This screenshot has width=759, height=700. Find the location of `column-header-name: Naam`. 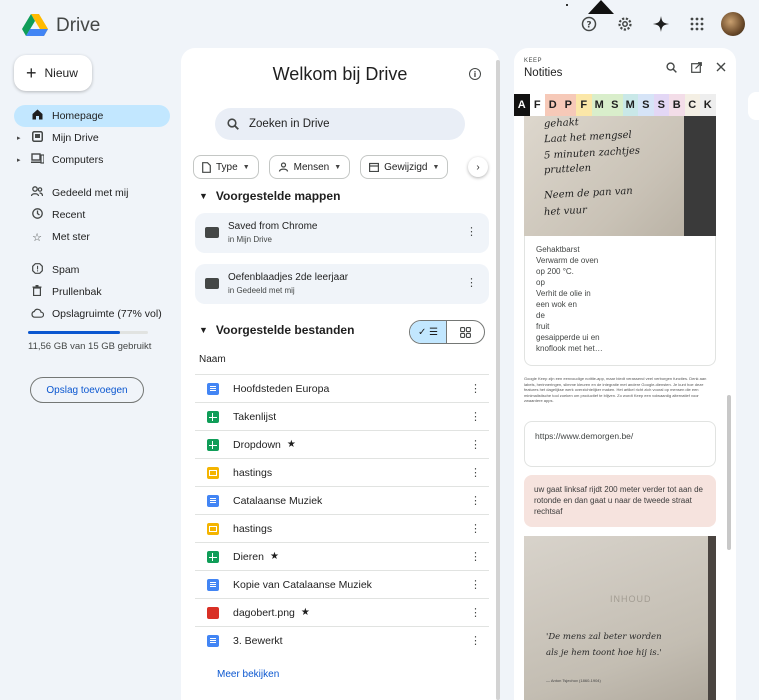

column-header-name: Naam is located at coordinates (212, 359).